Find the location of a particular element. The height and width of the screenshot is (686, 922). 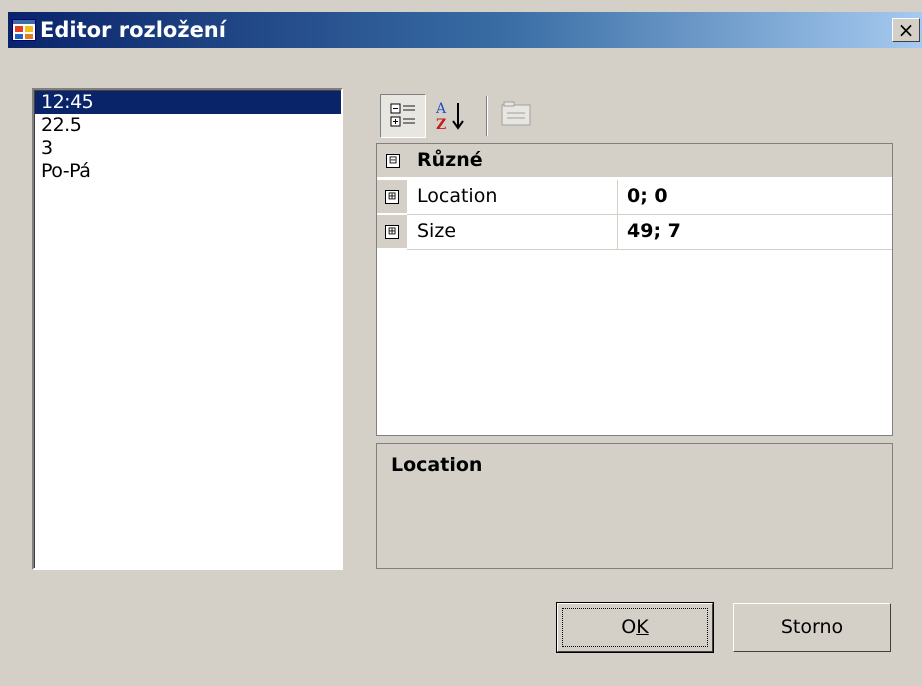

property-pages-icon is located at coordinates (516, 113).